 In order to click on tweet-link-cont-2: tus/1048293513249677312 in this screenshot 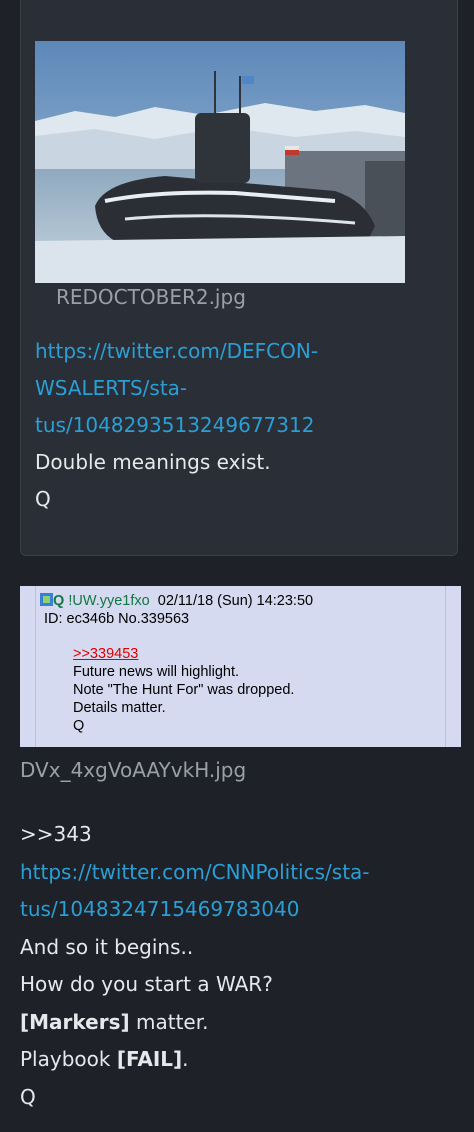, I will do `click(235, 425)`.